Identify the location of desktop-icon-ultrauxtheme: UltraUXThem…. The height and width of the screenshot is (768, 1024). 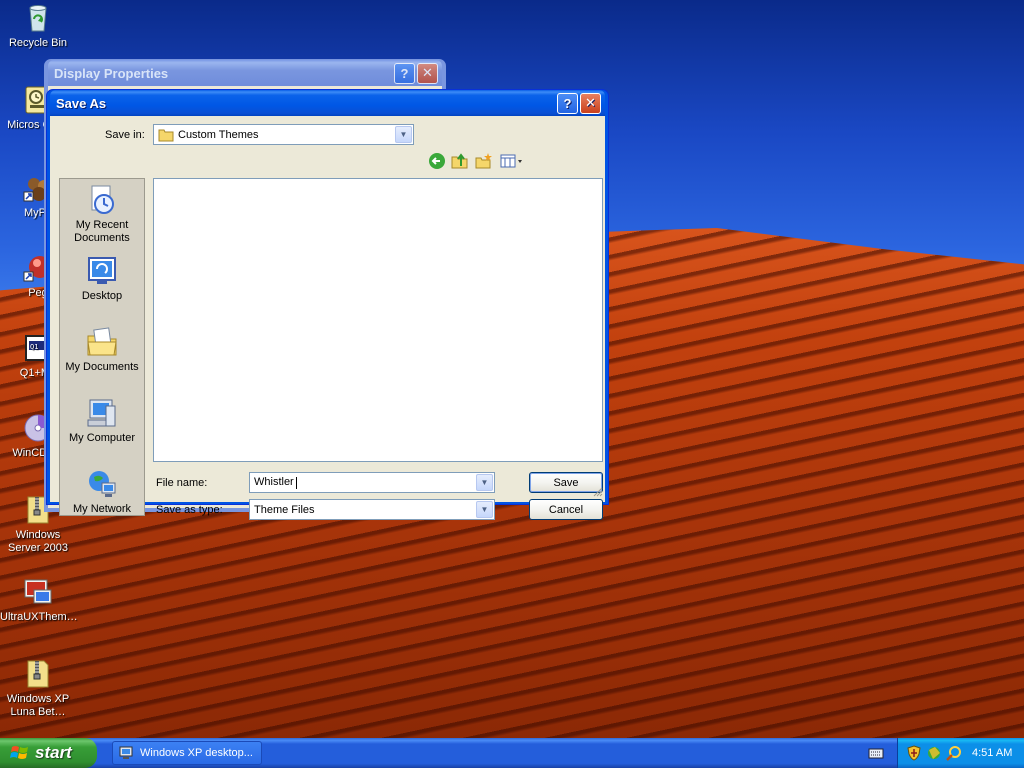
(39, 600).